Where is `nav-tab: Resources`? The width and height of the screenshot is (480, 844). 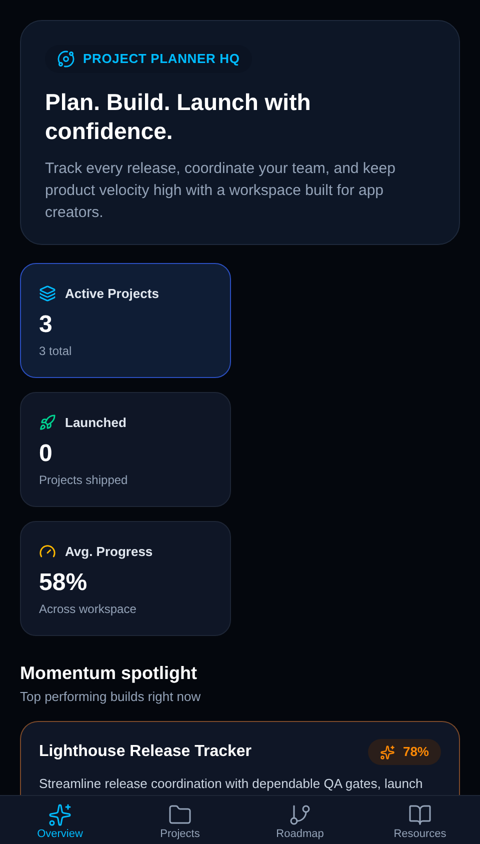
nav-tab: Resources is located at coordinates (420, 820).